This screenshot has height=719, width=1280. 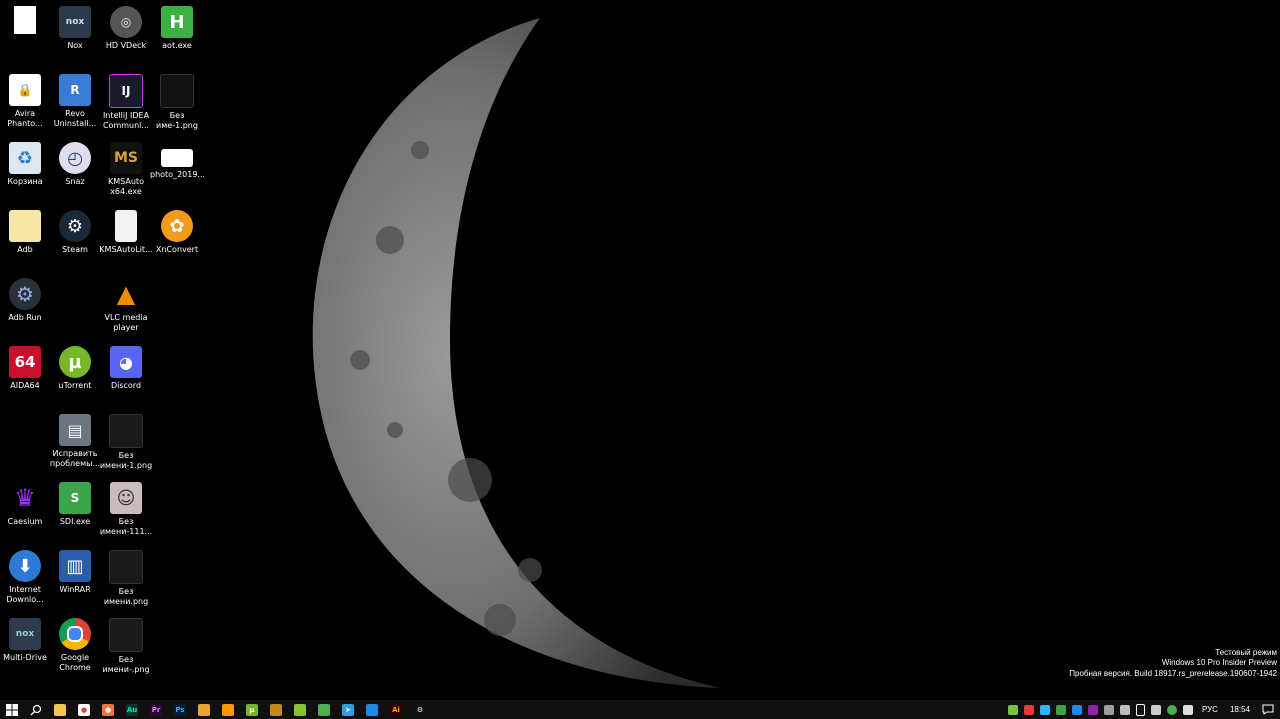 I want to click on language-indicator: РУС, so click(x=1210, y=709).